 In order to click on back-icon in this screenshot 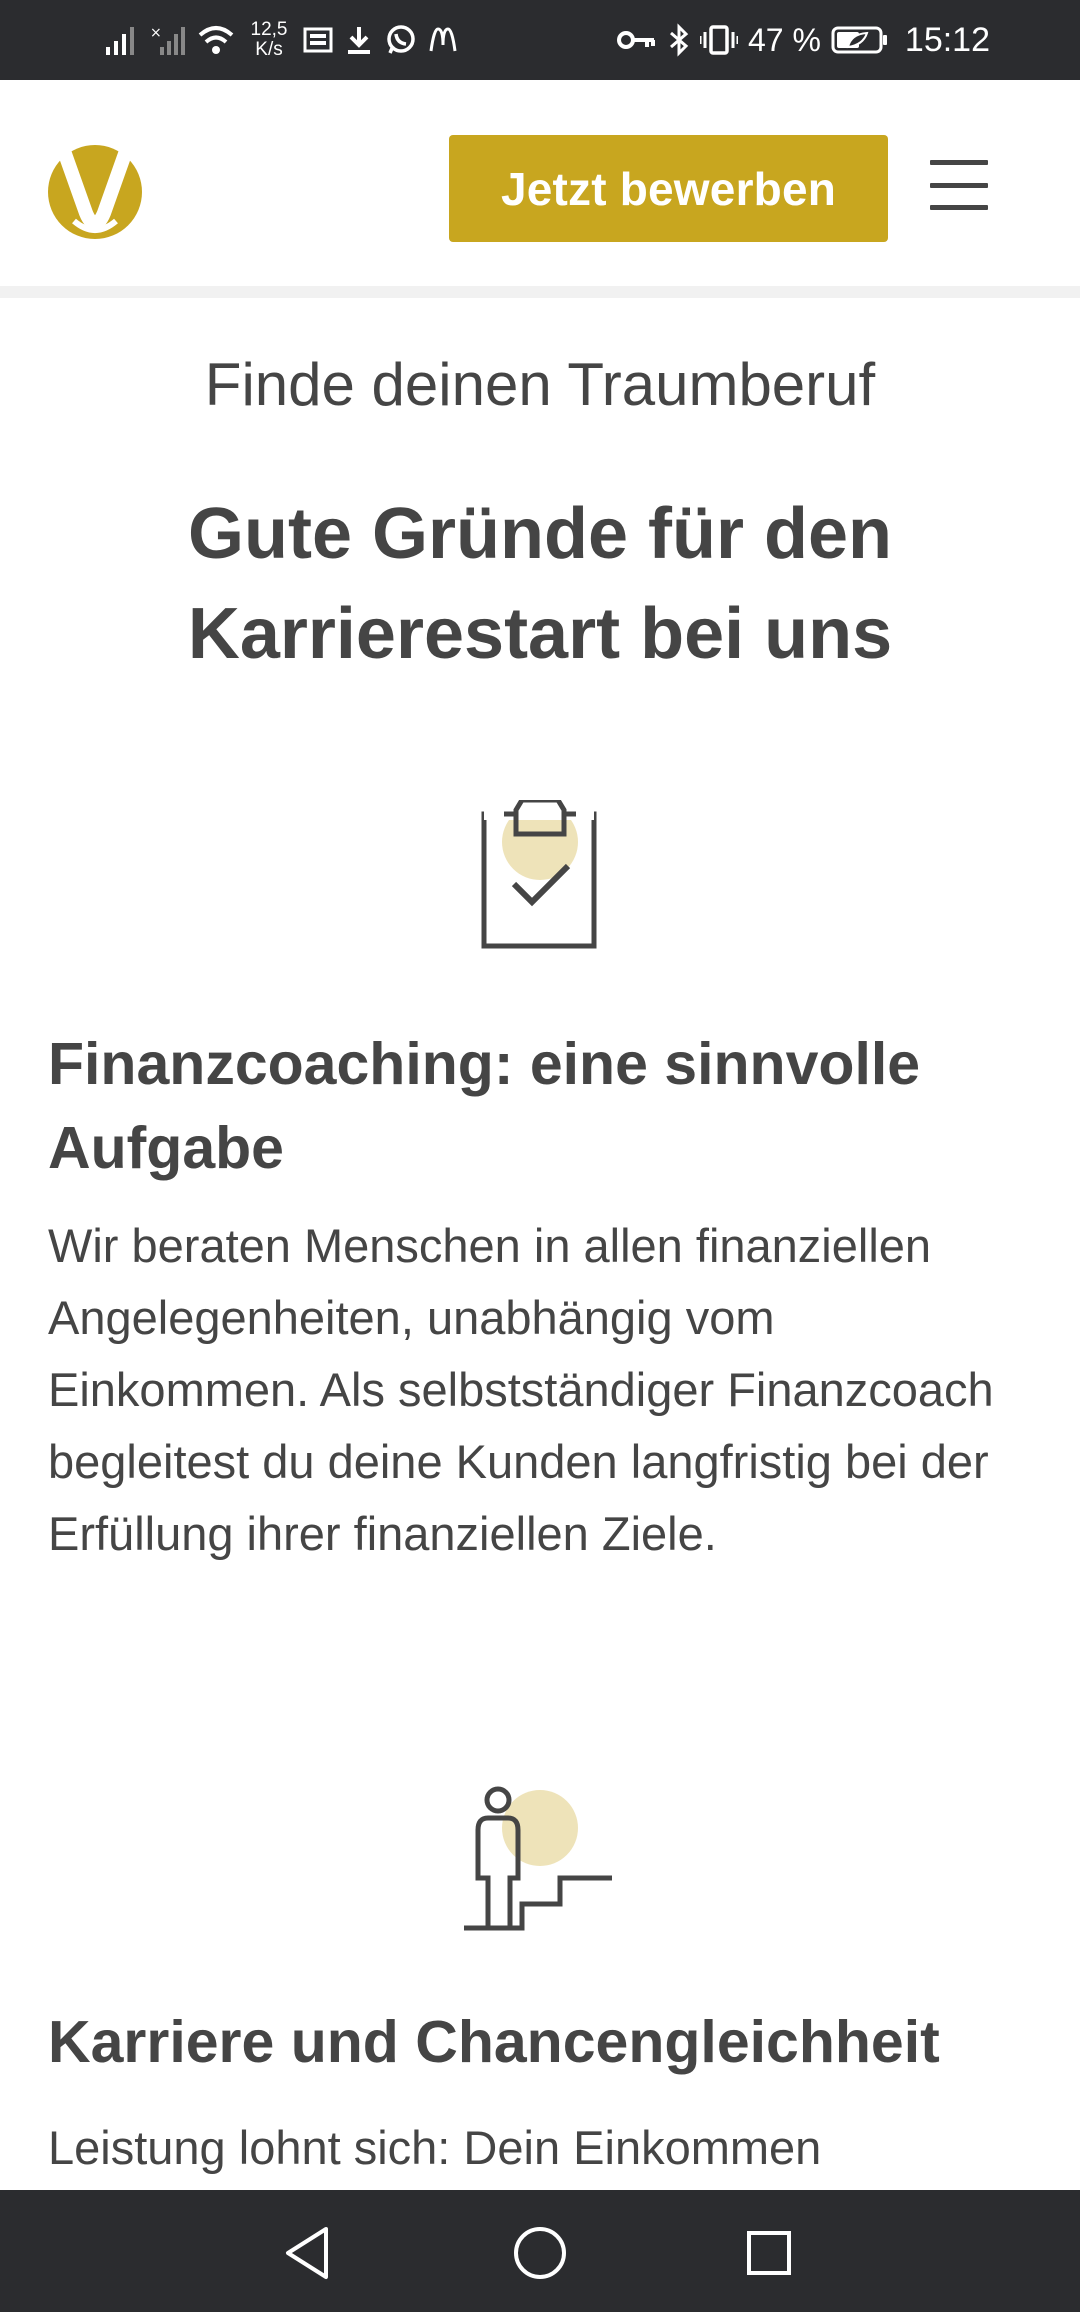, I will do `click(308, 2253)`.